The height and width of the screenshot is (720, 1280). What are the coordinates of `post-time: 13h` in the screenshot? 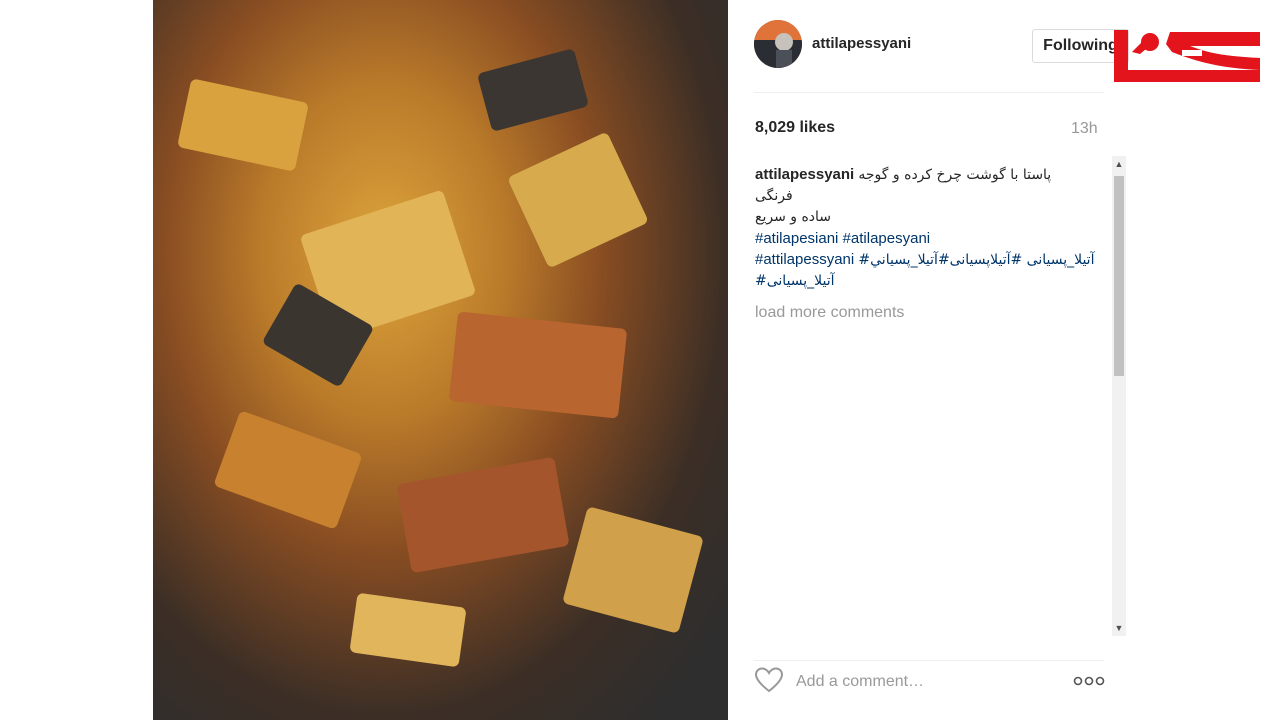 It's located at (1084, 129).